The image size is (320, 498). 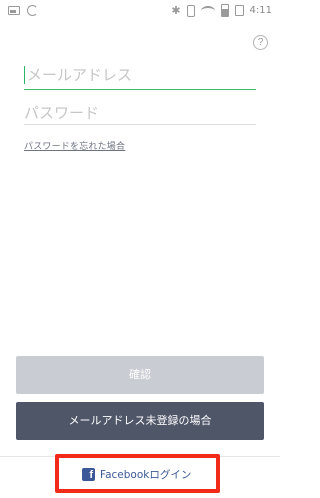 What do you see at coordinates (140, 375) in the screenshot?
I see `confirm-button: 確認` at bounding box center [140, 375].